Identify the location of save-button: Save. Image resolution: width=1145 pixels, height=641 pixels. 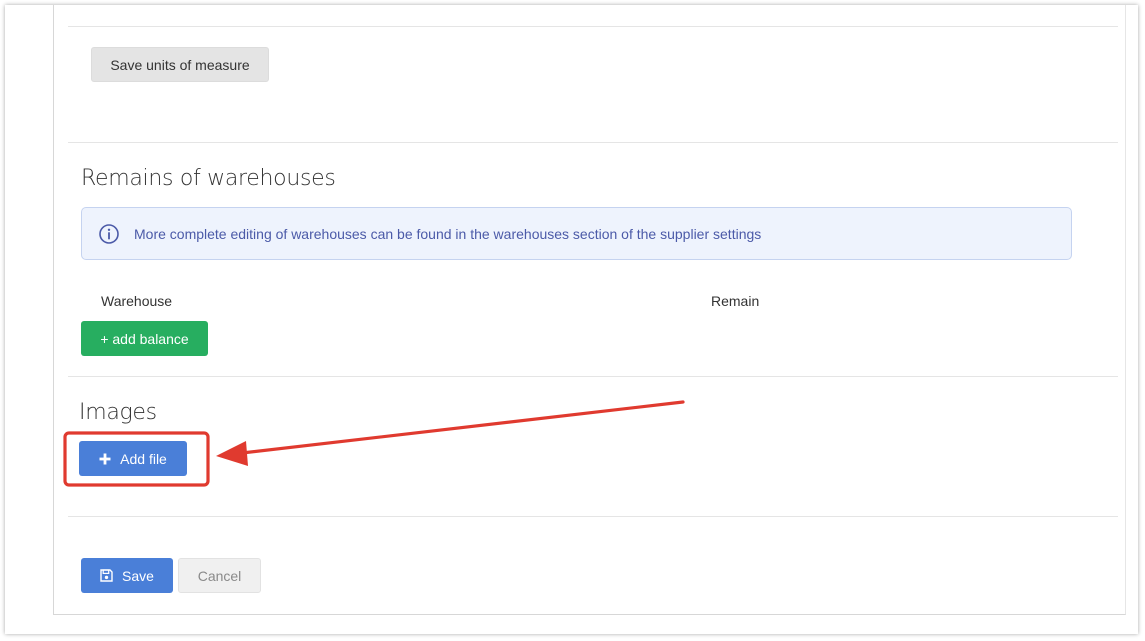
(127, 575).